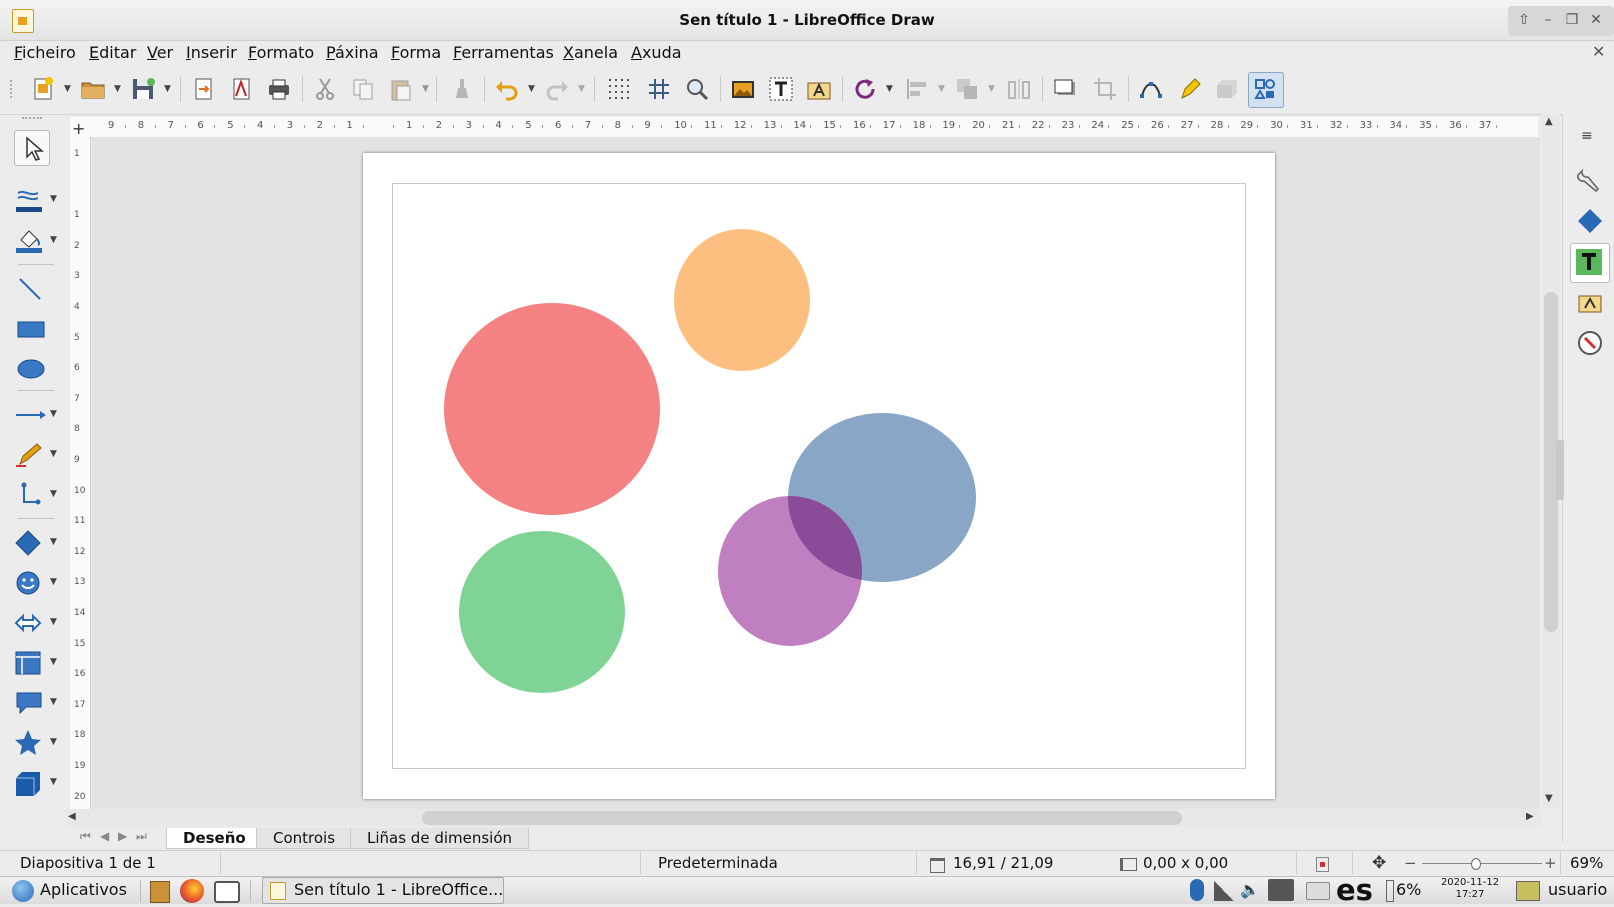 This screenshot has width=1614, height=907. What do you see at coordinates (167, 89) in the screenshot?
I see `save-dropdown-icon: ▼` at bounding box center [167, 89].